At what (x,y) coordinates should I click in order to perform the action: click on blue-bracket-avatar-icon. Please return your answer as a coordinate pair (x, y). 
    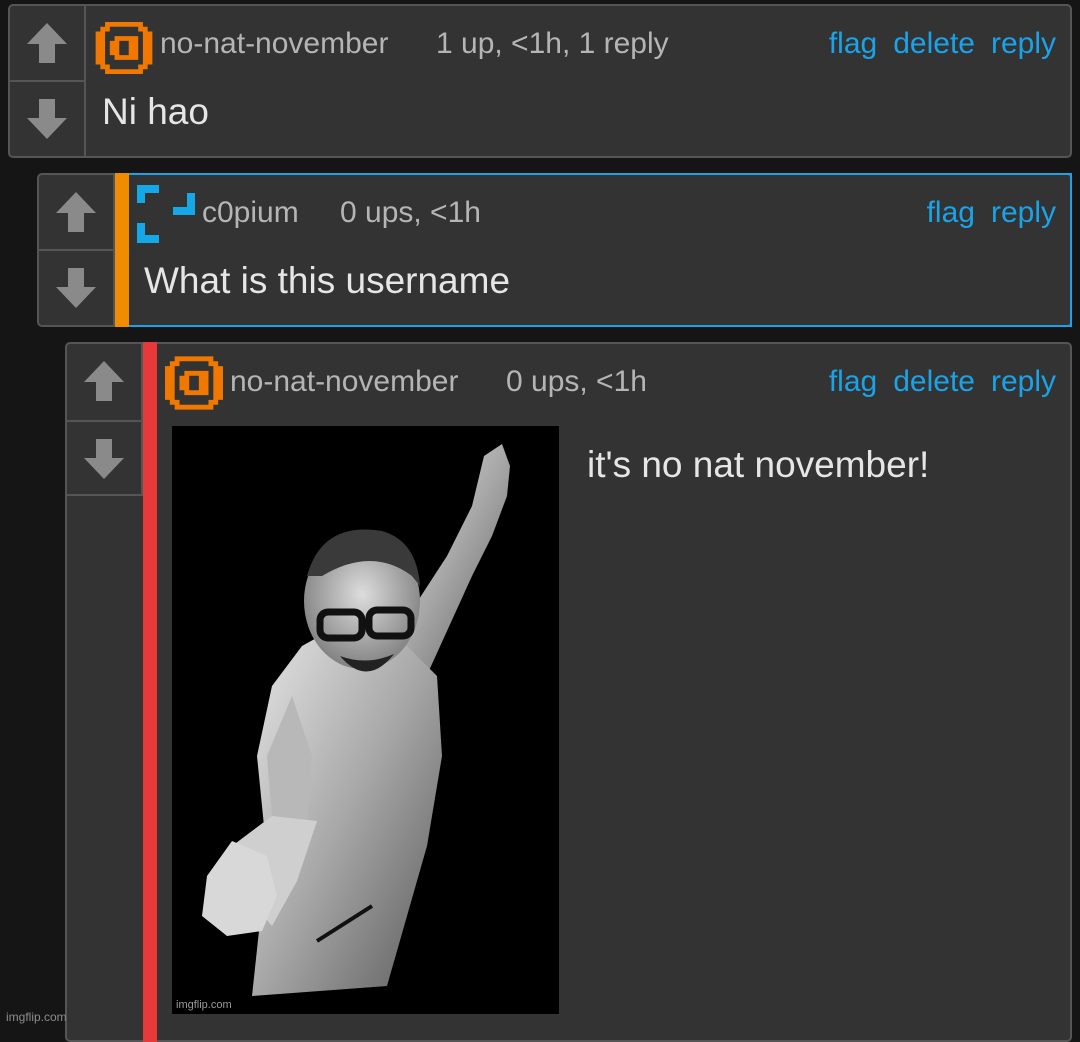
    Looking at the image, I should click on (166, 214).